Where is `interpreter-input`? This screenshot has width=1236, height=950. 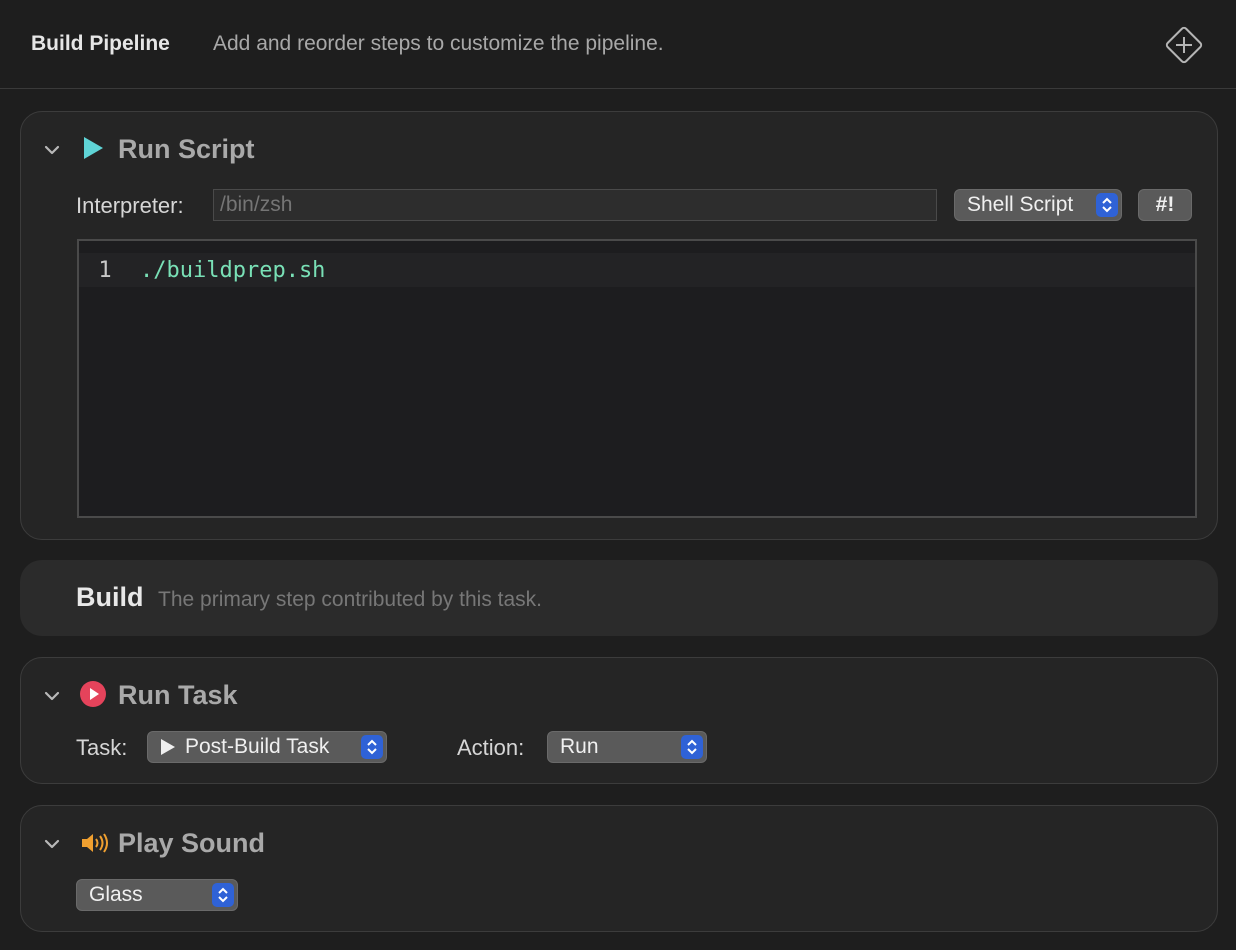
interpreter-input is located at coordinates (575, 205).